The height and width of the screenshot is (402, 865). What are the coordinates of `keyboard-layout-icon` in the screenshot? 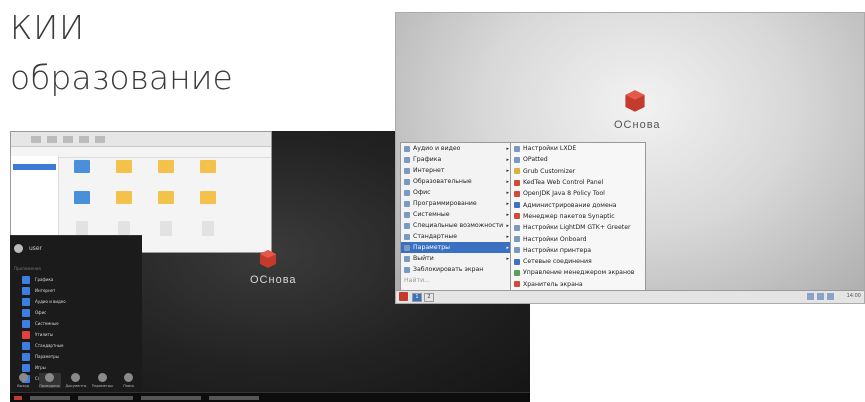 It's located at (810, 296).